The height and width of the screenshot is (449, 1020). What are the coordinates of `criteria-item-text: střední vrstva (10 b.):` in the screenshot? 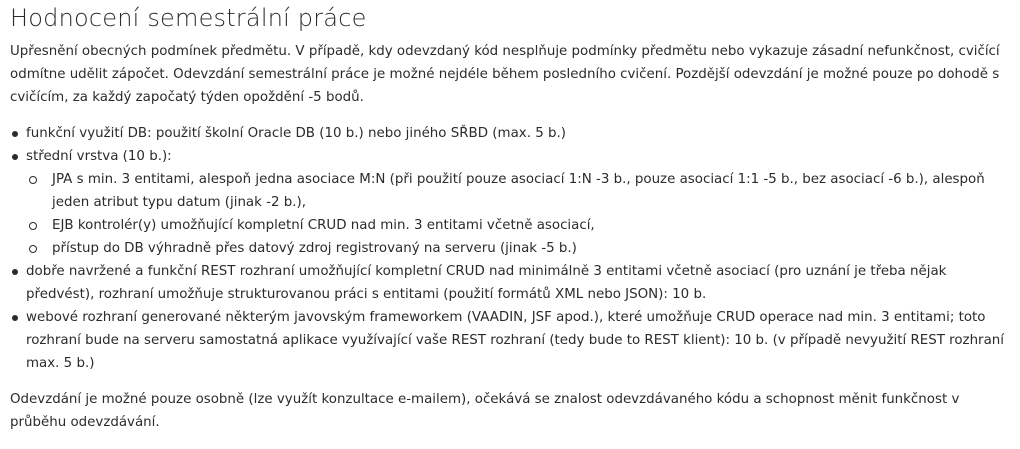 It's located at (99, 156).